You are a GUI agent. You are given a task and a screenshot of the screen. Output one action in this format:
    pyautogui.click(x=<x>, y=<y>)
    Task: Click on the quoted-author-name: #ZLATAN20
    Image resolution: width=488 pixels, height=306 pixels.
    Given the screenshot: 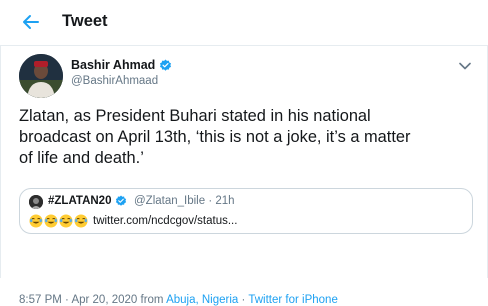 What is the action you would take?
    pyautogui.click(x=87, y=201)
    